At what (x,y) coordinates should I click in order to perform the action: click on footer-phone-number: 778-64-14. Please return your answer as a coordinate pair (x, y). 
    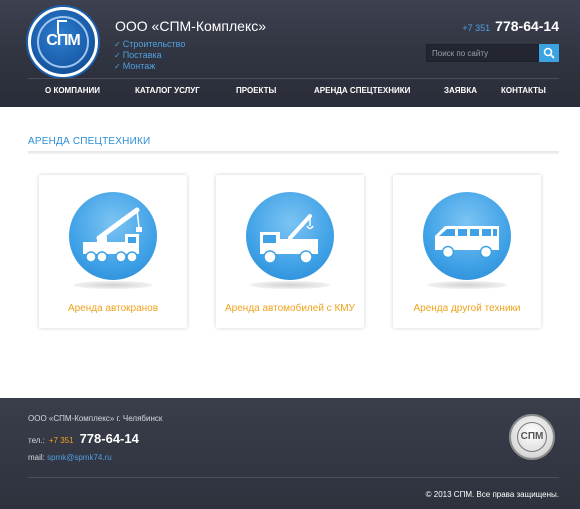
    Looking at the image, I should click on (109, 438).